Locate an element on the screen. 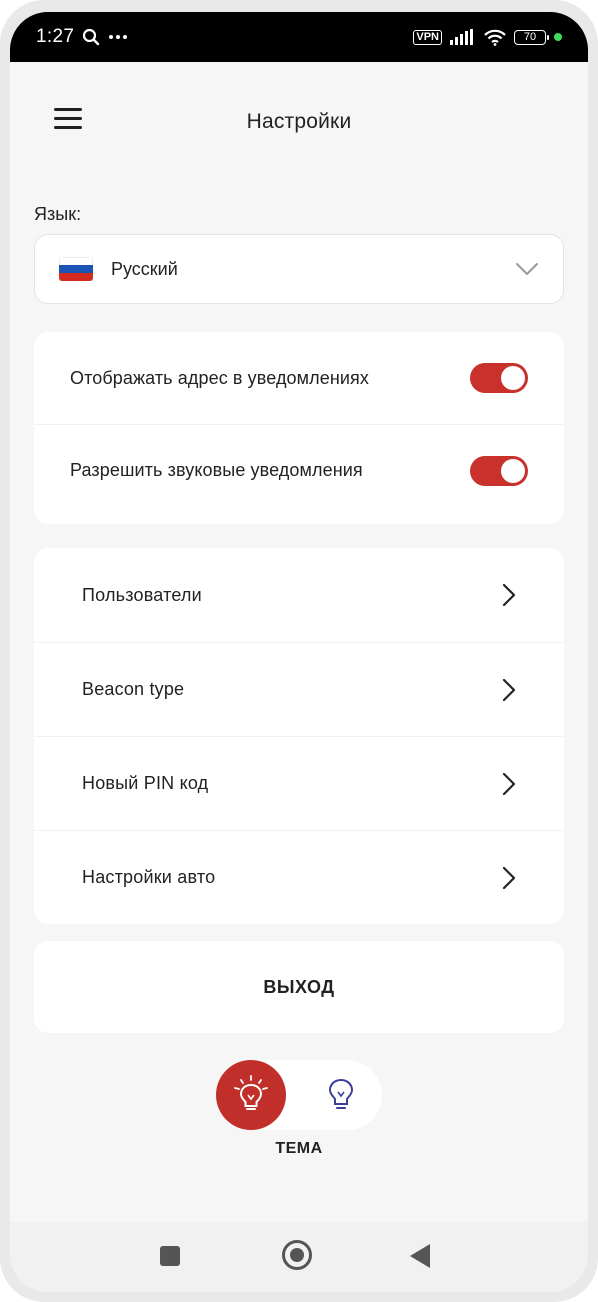 This screenshot has height=1302, width=598. page-title: Настройки is located at coordinates (299, 121).